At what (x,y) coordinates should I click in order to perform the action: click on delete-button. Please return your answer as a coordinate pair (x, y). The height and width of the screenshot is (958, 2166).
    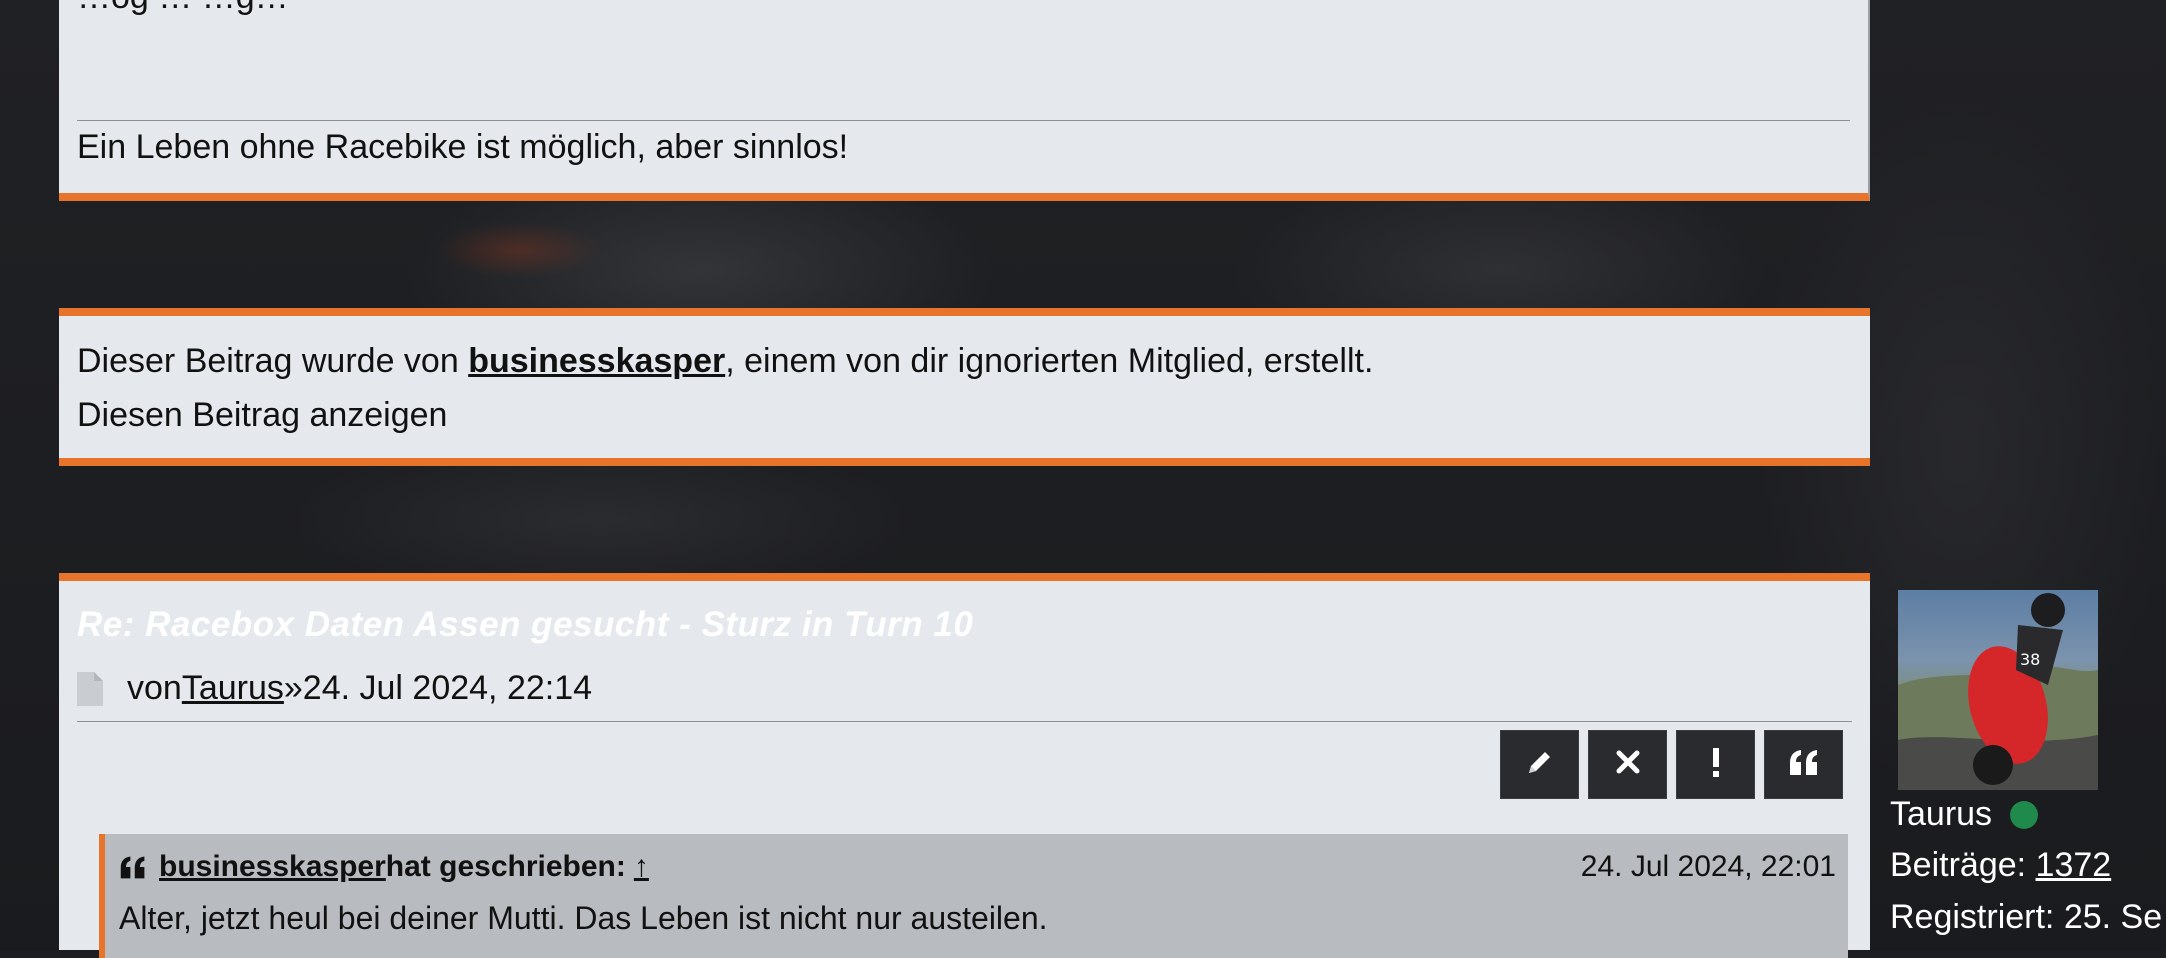
    Looking at the image, I should click on (1627, 764).